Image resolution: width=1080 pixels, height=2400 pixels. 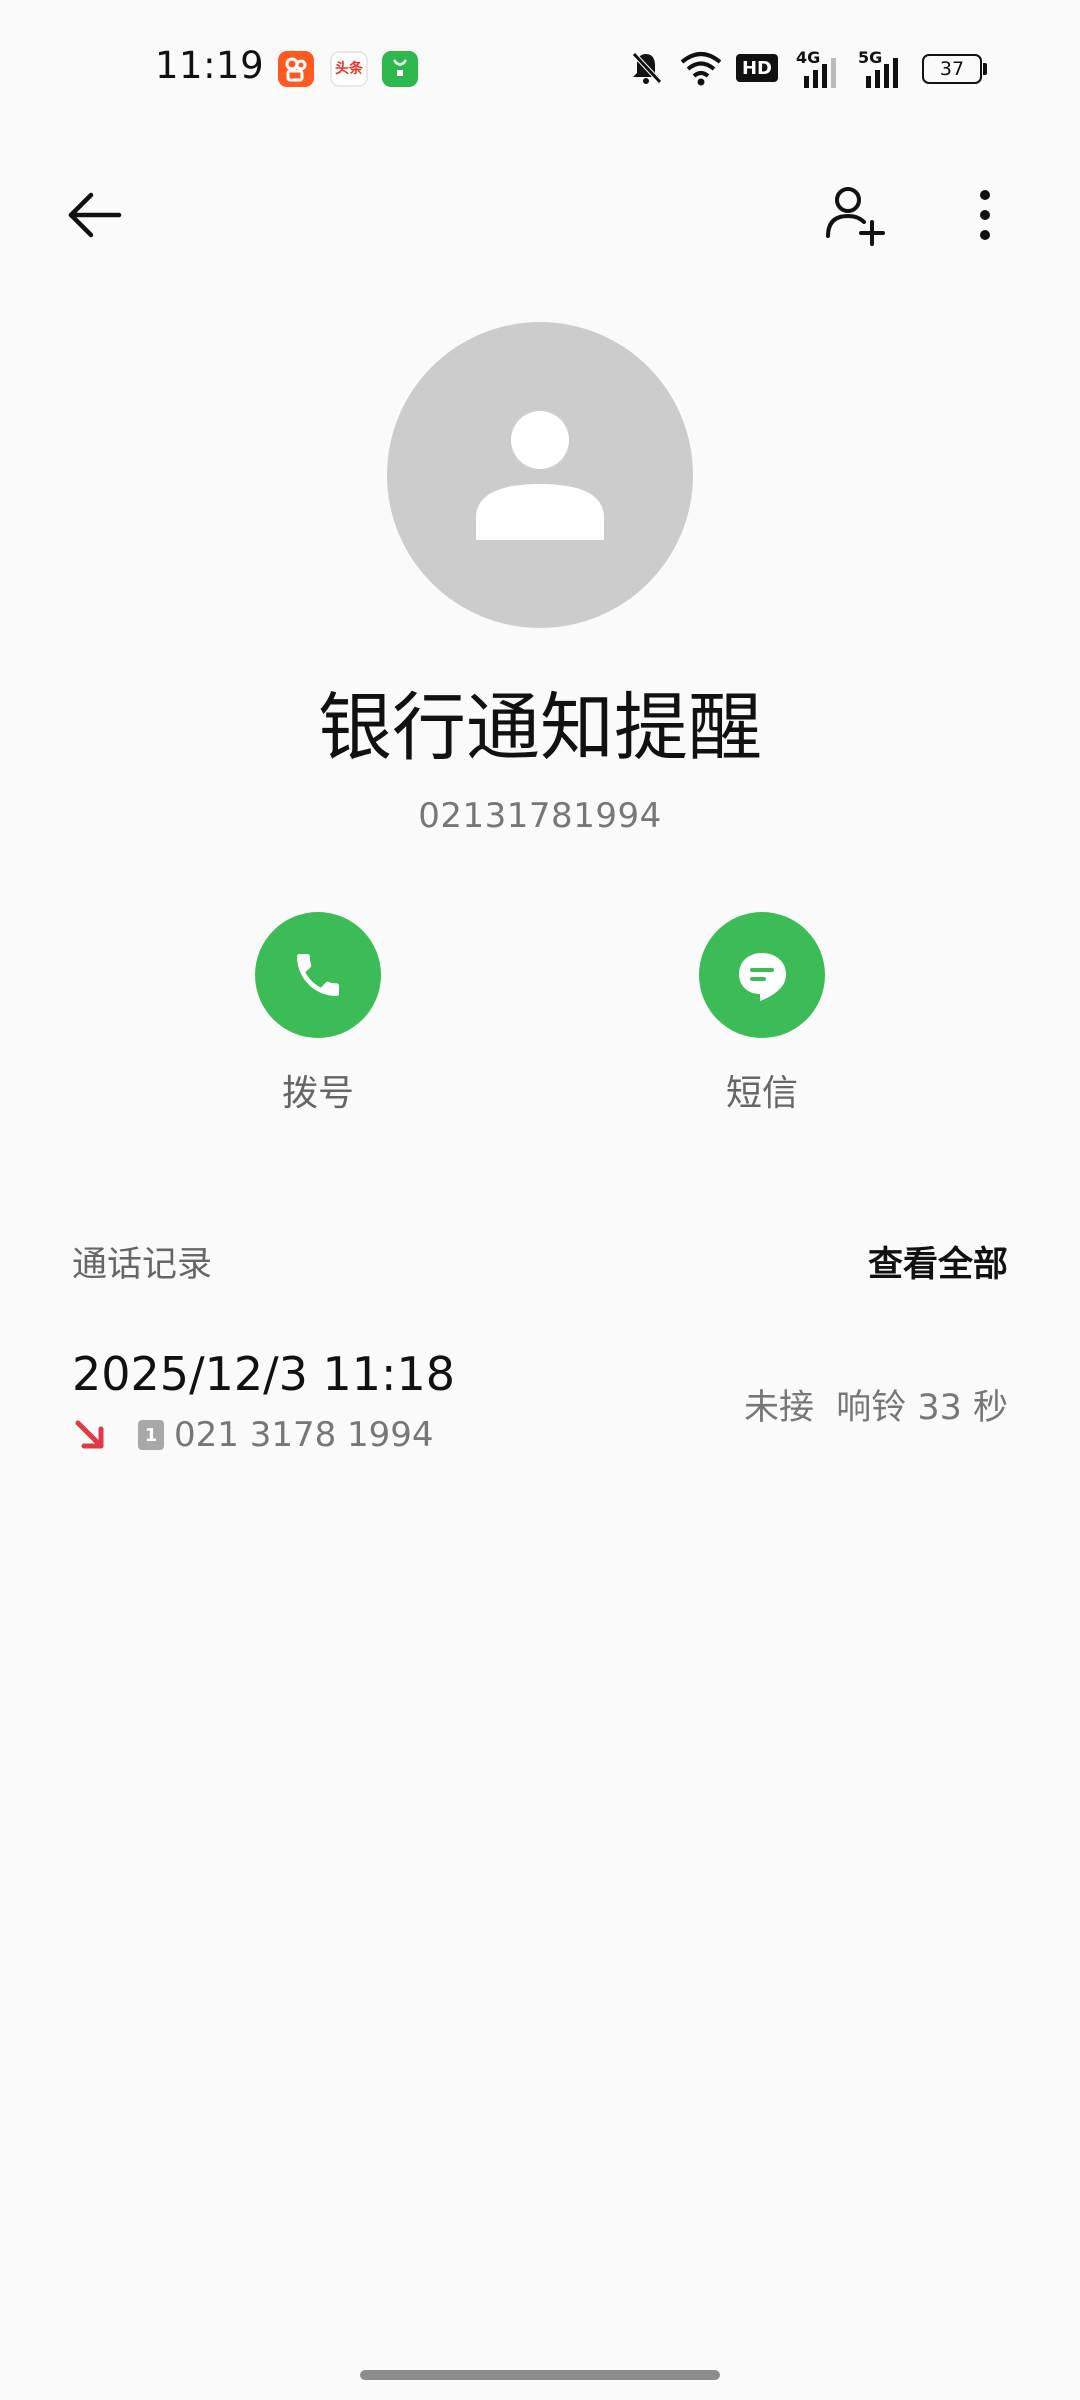 What do you see at coordinates (304, 1435) in the screenshot?
I see `call-log-number: 021 3178 1994` at bounding box center [304, 1435].